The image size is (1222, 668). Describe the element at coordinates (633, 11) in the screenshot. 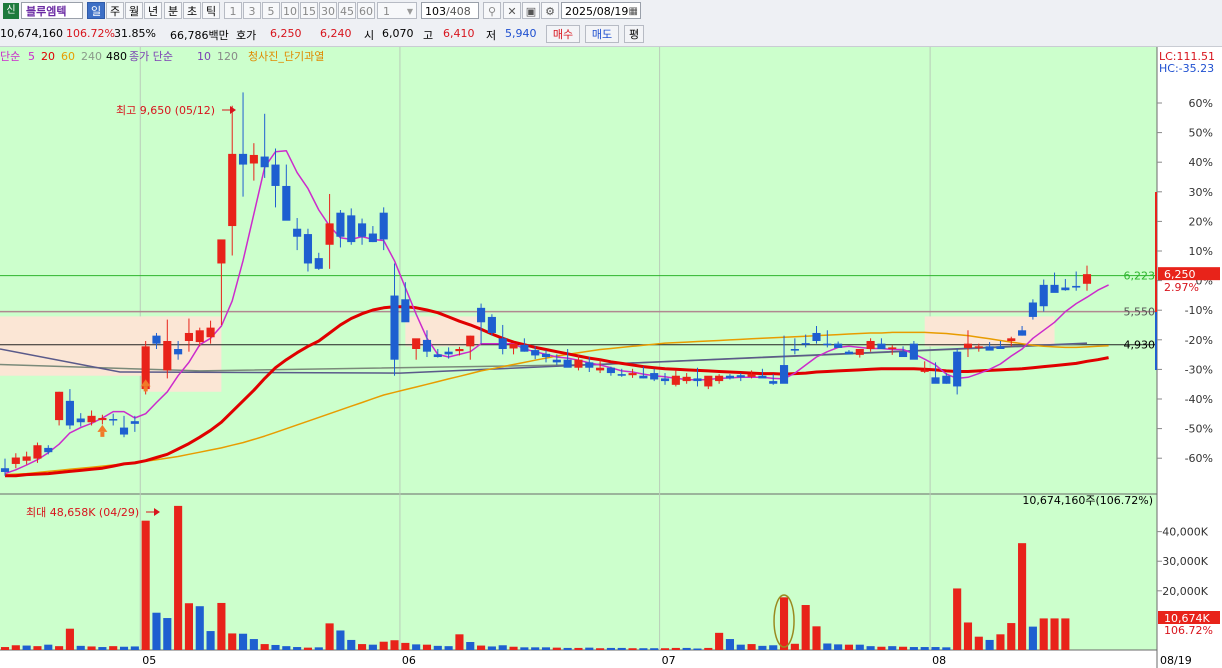

I see `calendar-icon: ▦` at that location.